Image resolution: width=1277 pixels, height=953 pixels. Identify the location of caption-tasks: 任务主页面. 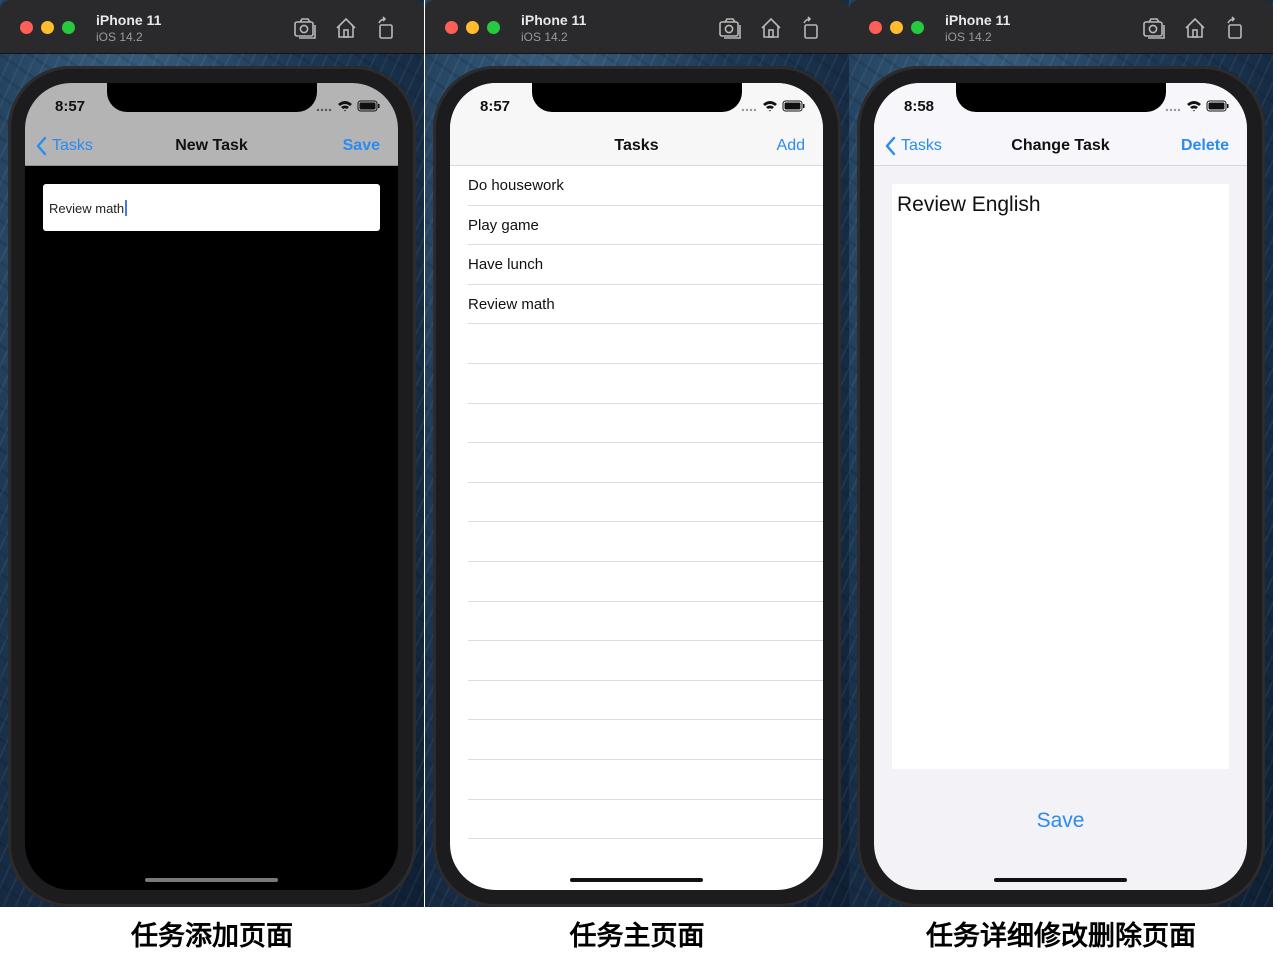
(637, 936).